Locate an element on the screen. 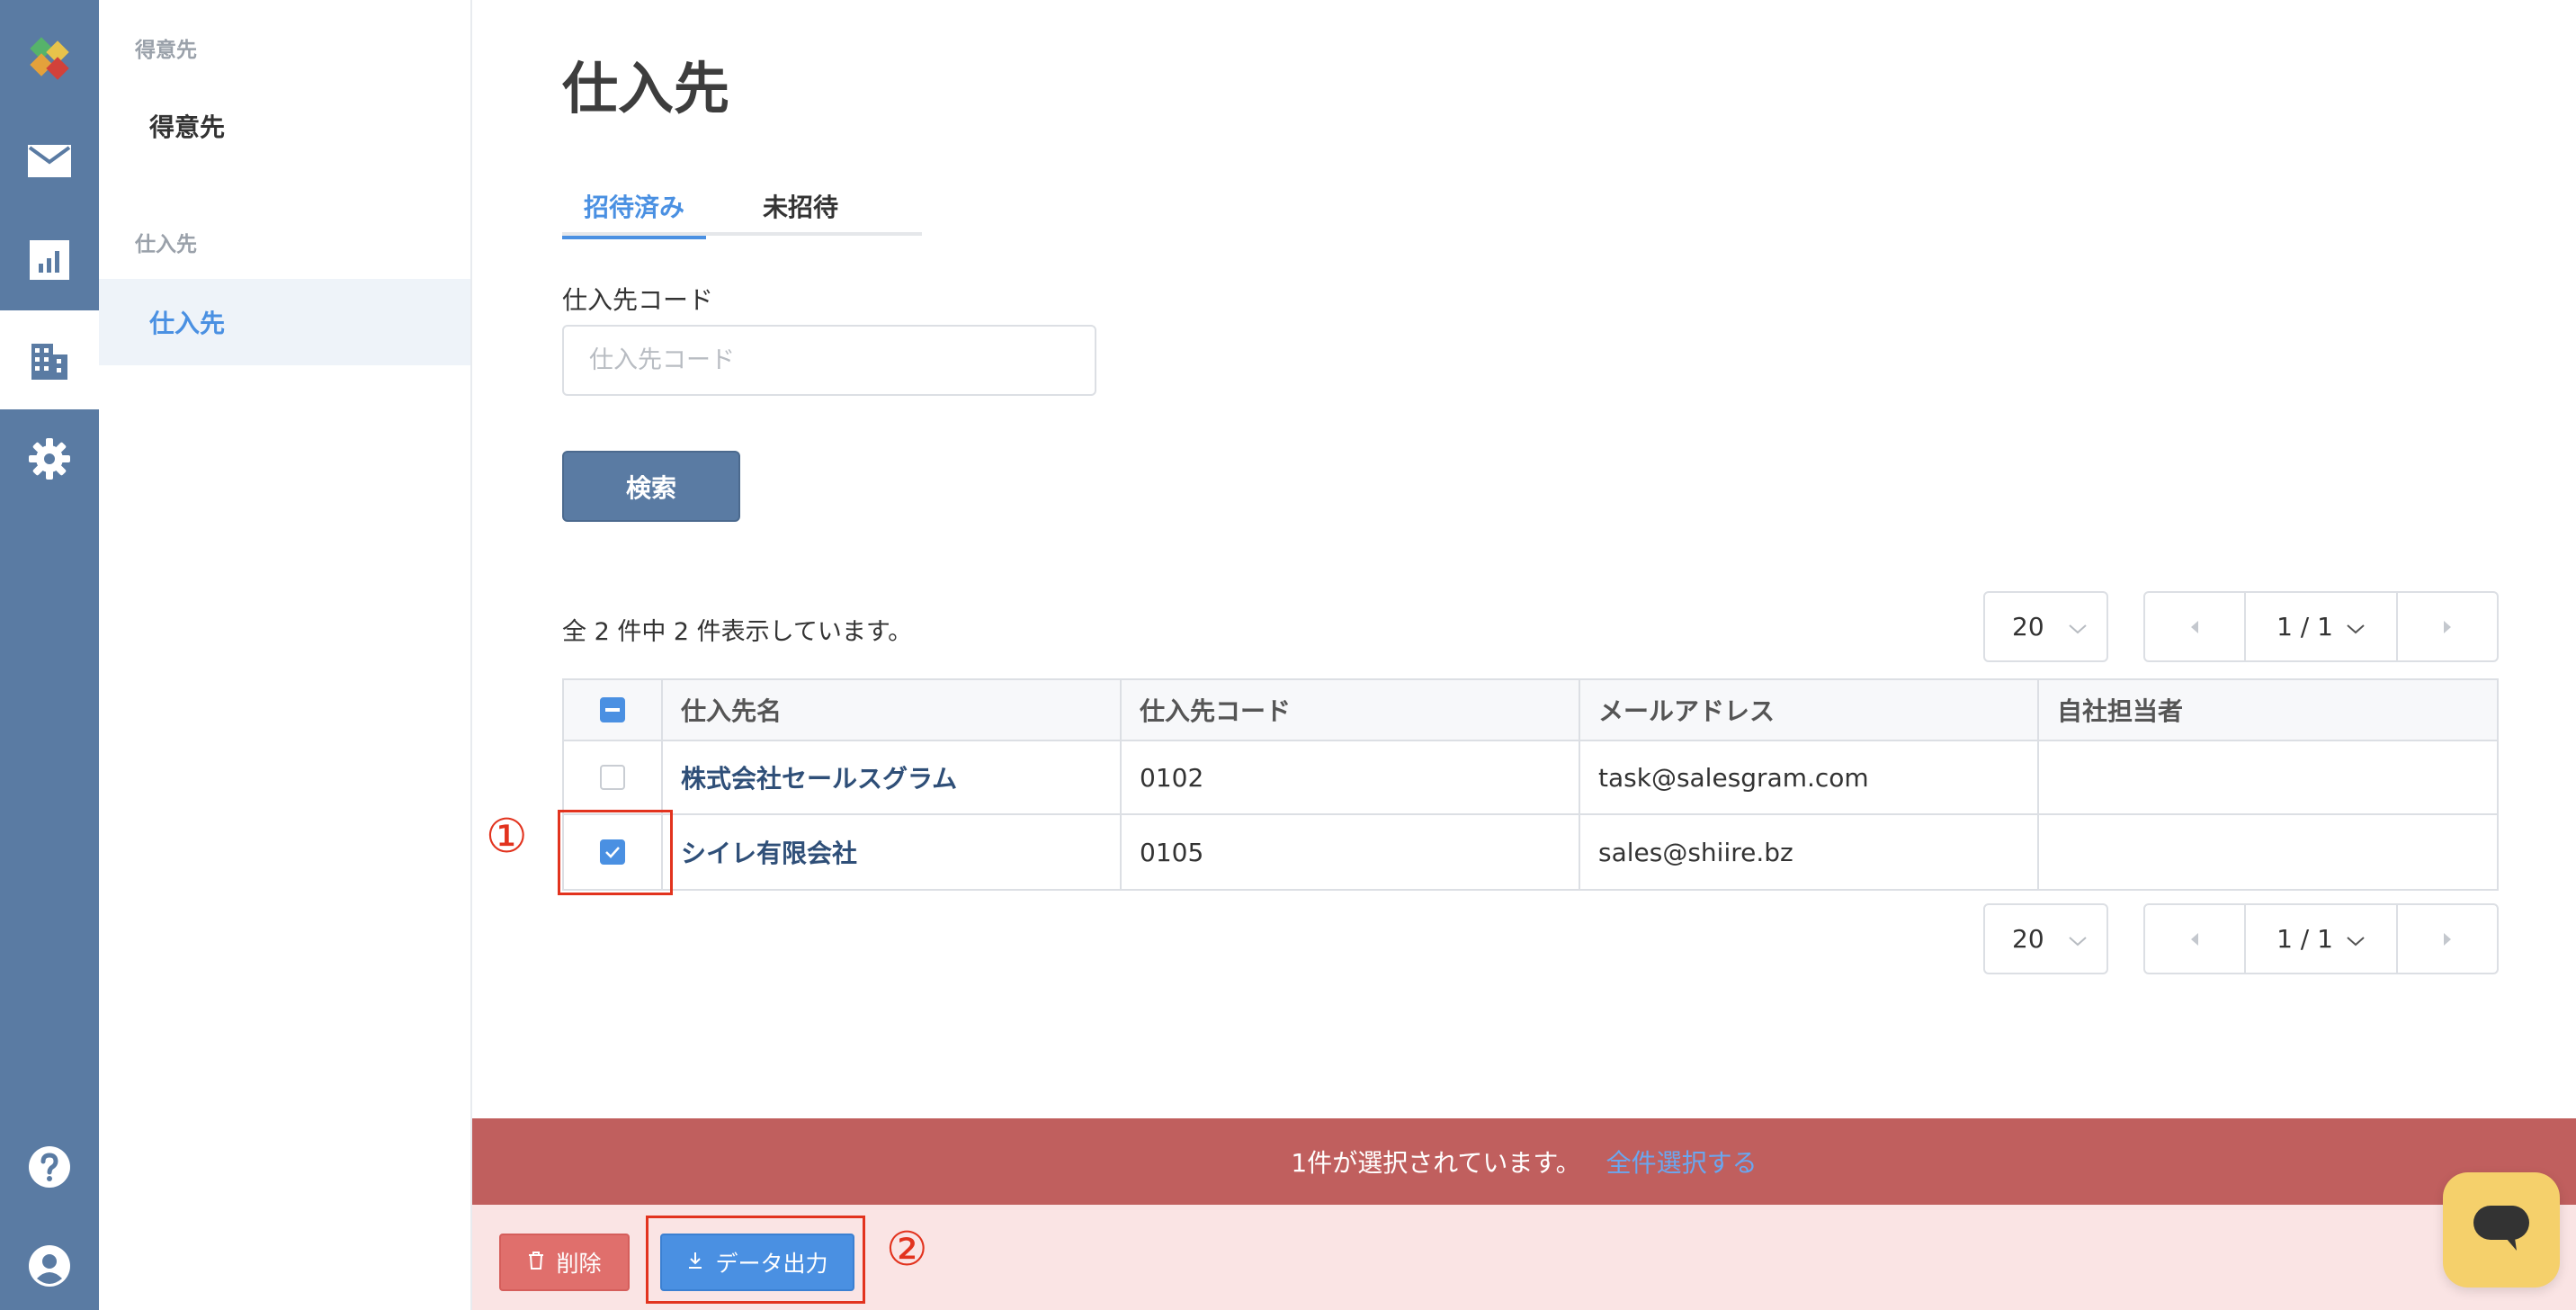  building-icon is located at coordinates (49, 359).